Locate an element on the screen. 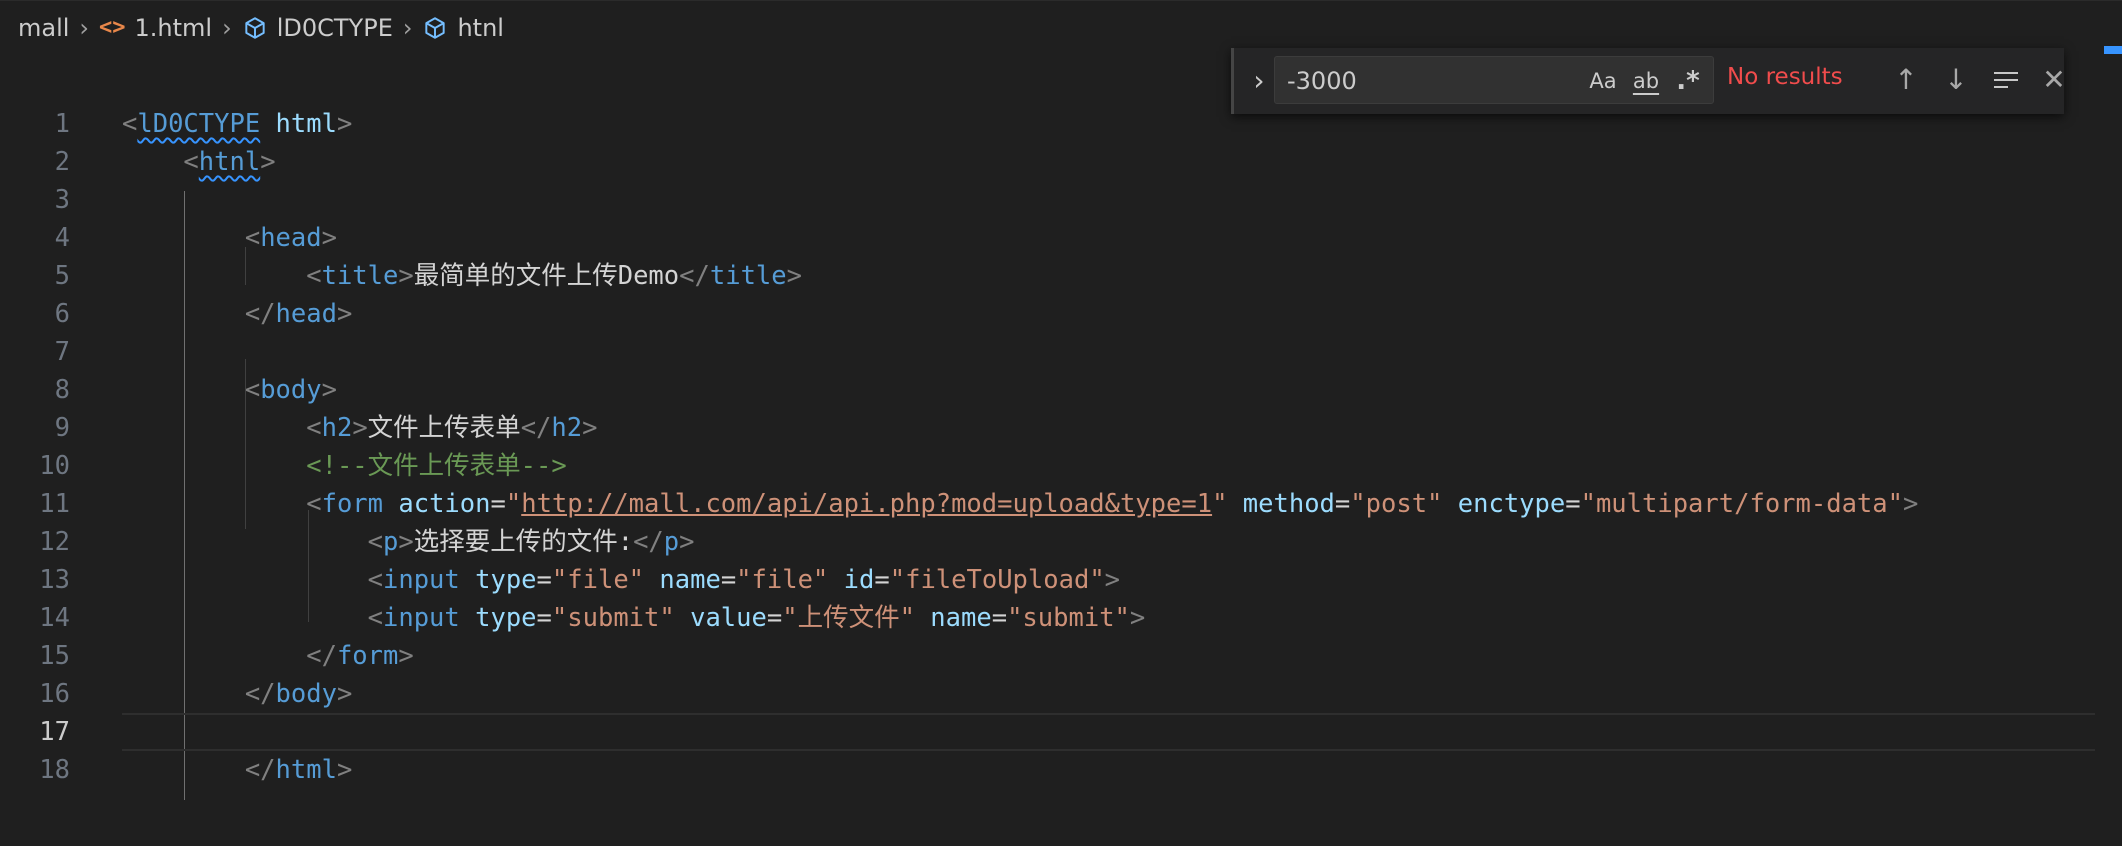 This screenshot has width=2122, height=846. breadcrumb-file: <> 1.html is located at coordinates (155, 28).